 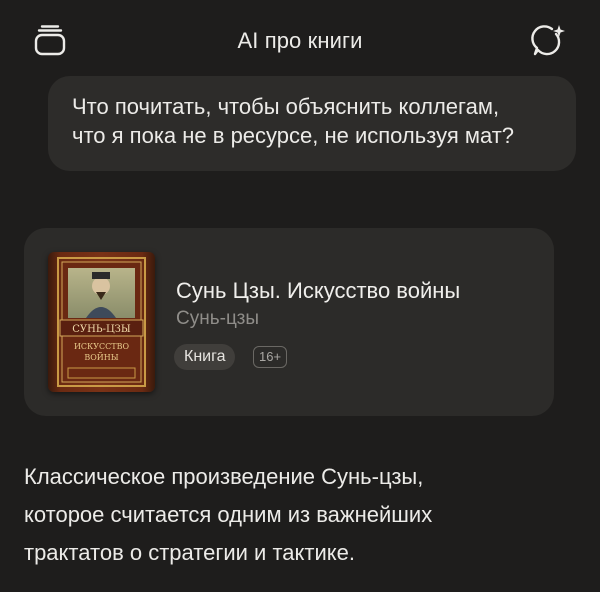 I want to click on book-cover: СУНЬ-ЦЗЫ ИСКУССТВО ВОЙНЫ, so click(x=101, y=322).